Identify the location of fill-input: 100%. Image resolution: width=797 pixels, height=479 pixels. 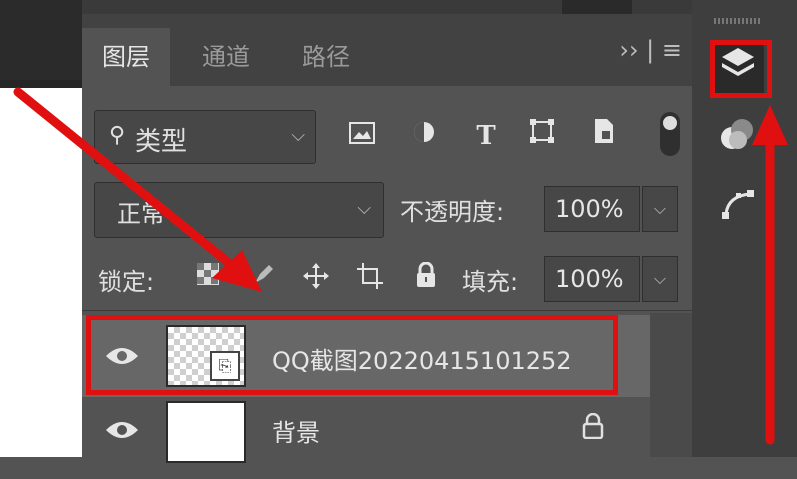
(592, 279).